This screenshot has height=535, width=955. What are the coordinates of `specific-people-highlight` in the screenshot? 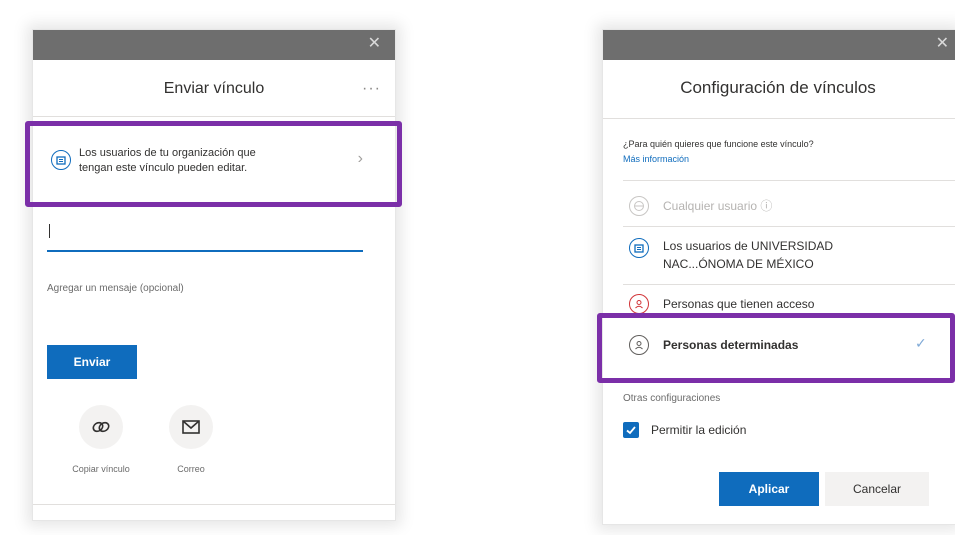 It's located at (776, 348).